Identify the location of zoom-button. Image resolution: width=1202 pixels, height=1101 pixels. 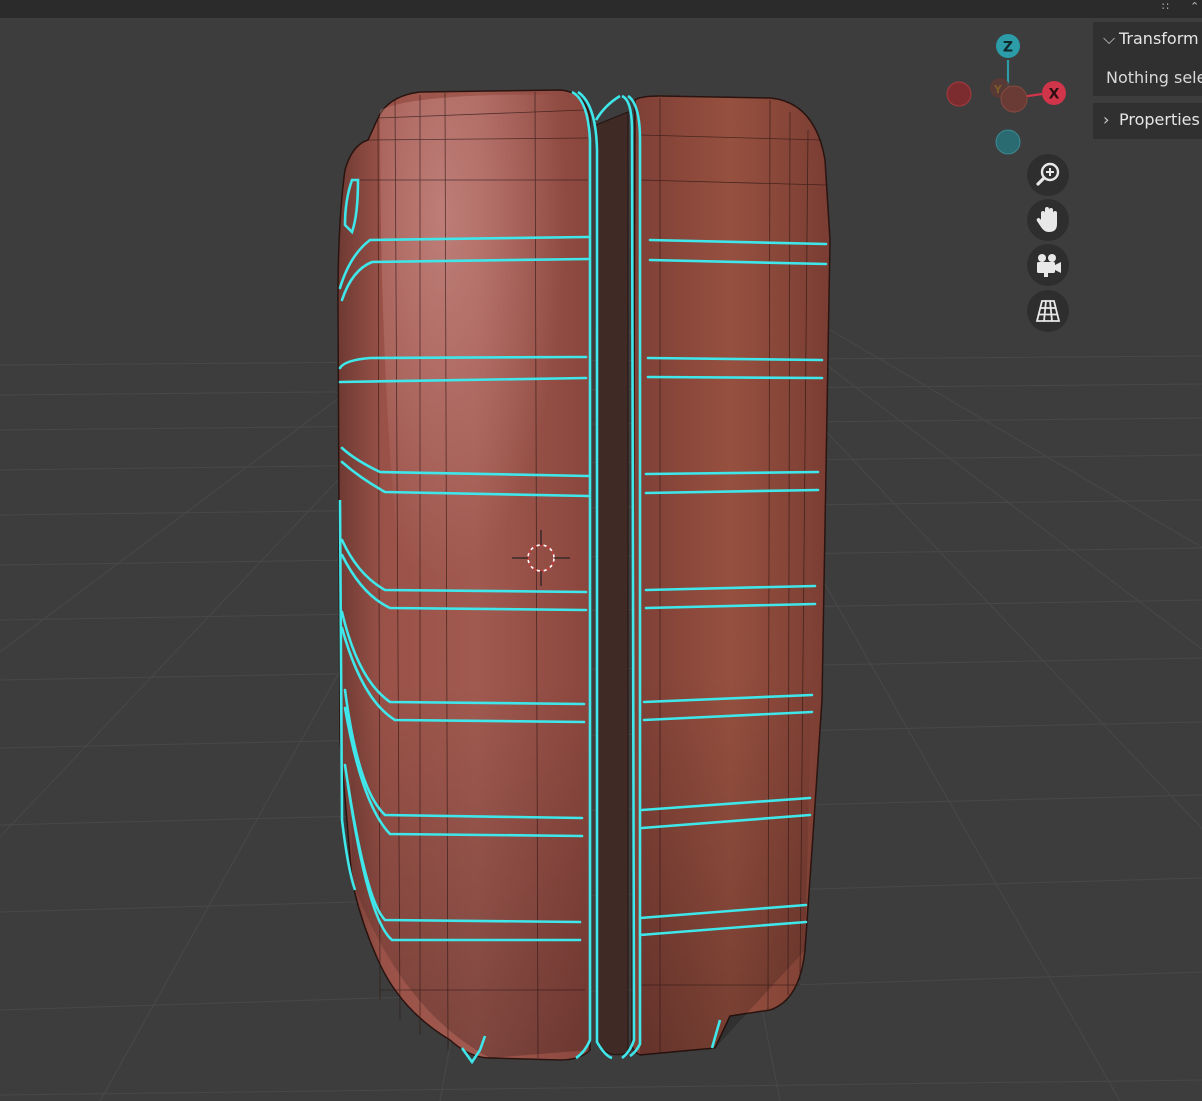
(1048, 175).